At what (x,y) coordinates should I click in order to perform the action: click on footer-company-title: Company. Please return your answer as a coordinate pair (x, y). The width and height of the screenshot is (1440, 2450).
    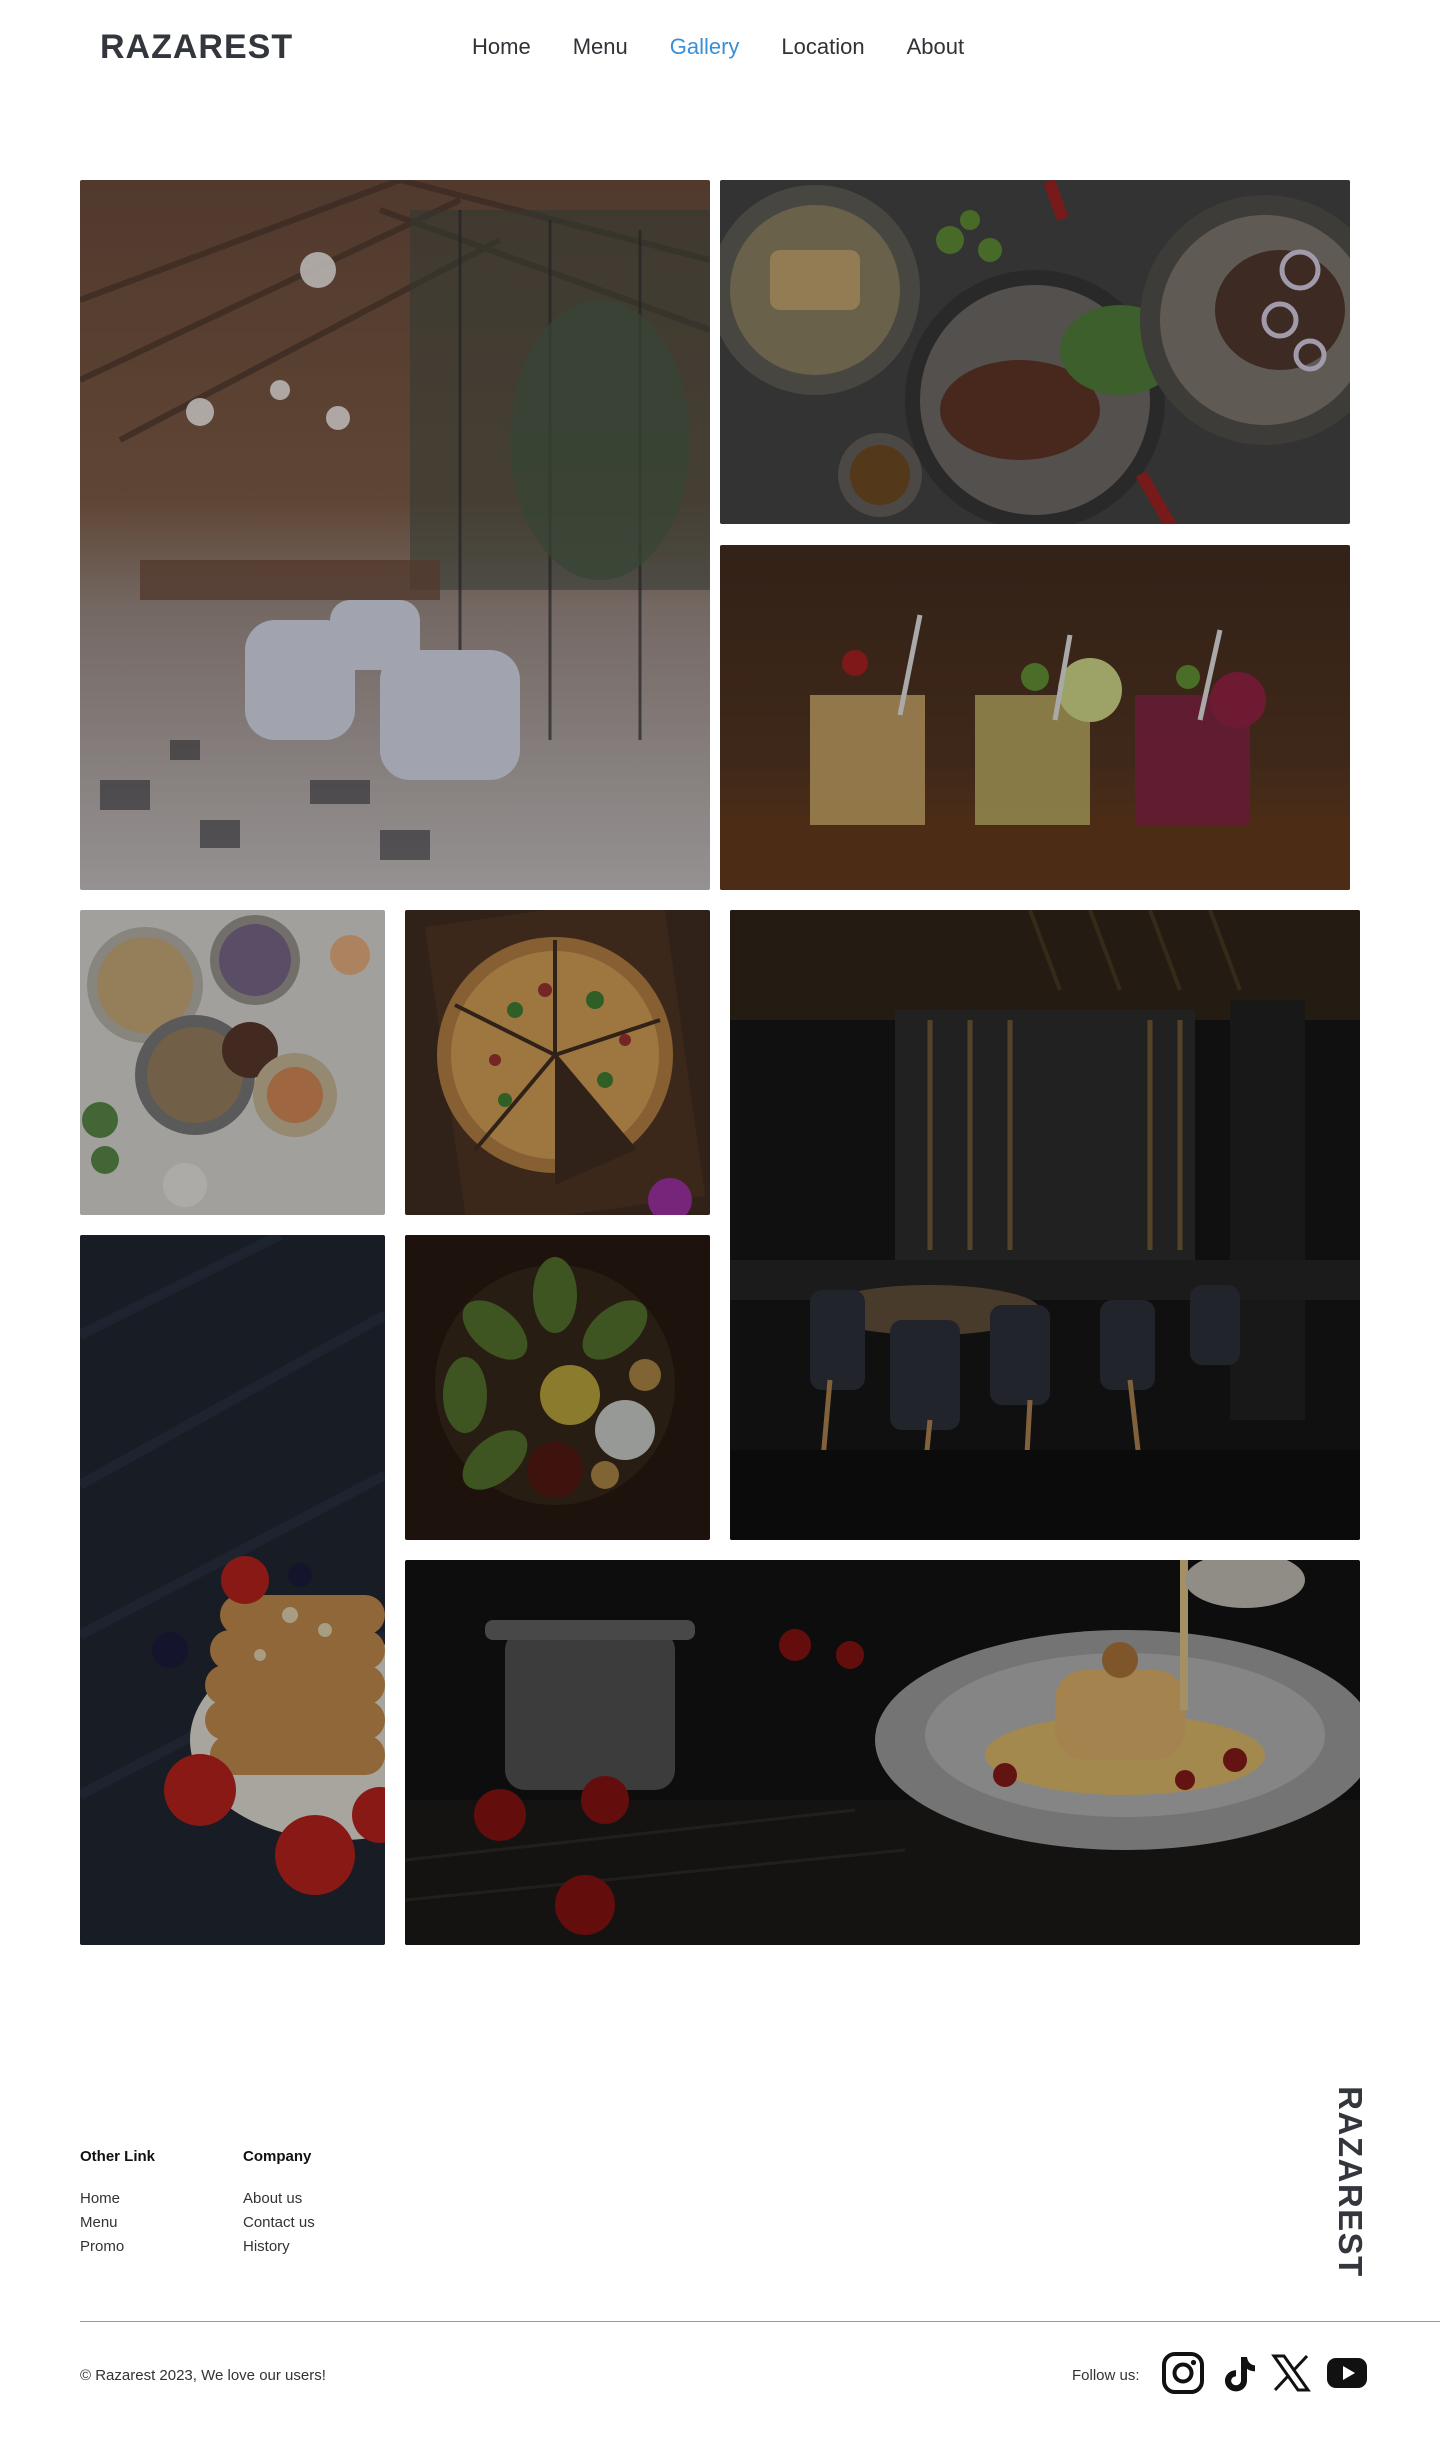
    Looking at the image, I should click on (277, 2156).